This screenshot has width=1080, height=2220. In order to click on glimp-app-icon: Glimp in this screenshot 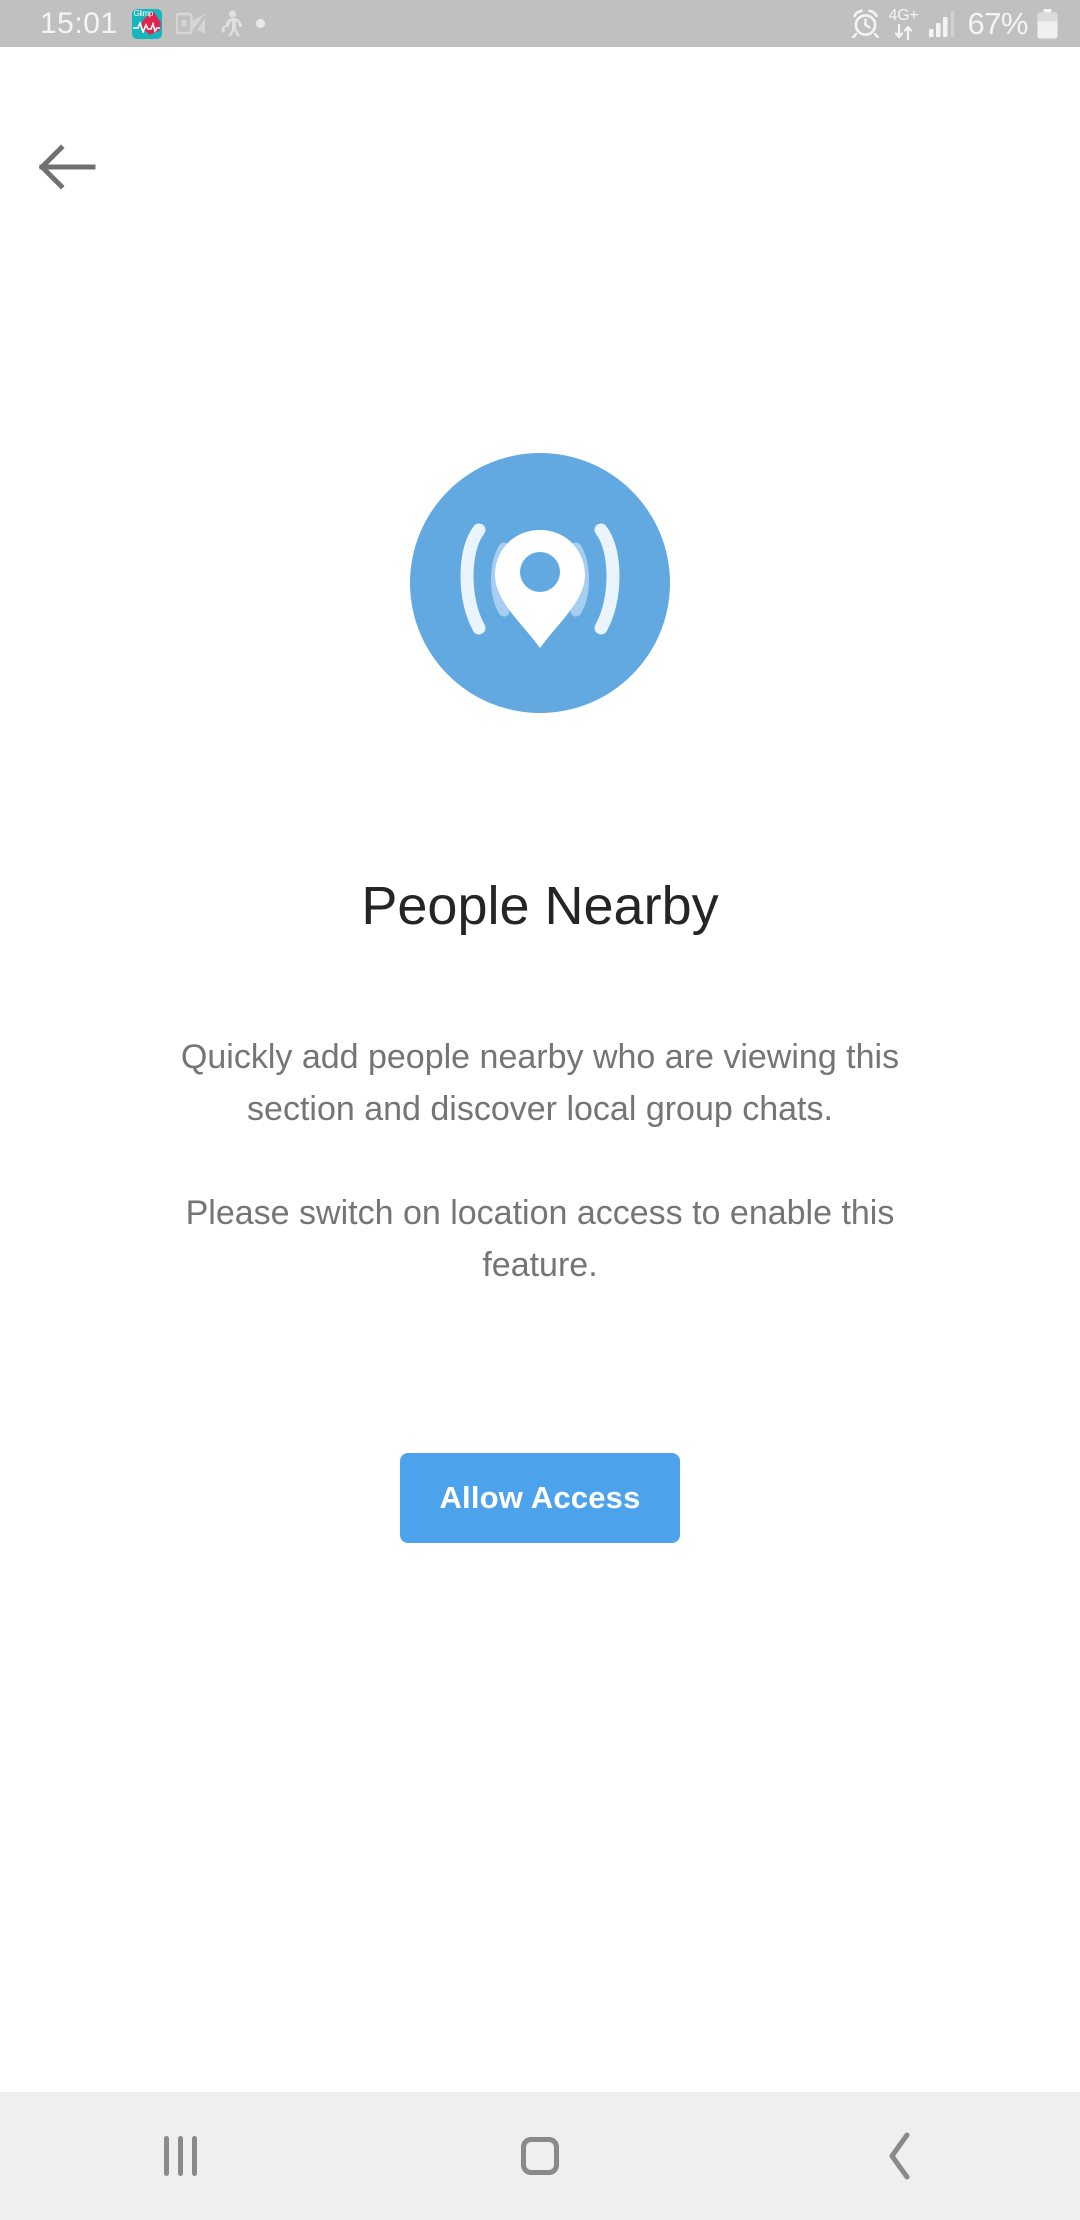, I will do `click(146, 23)`.